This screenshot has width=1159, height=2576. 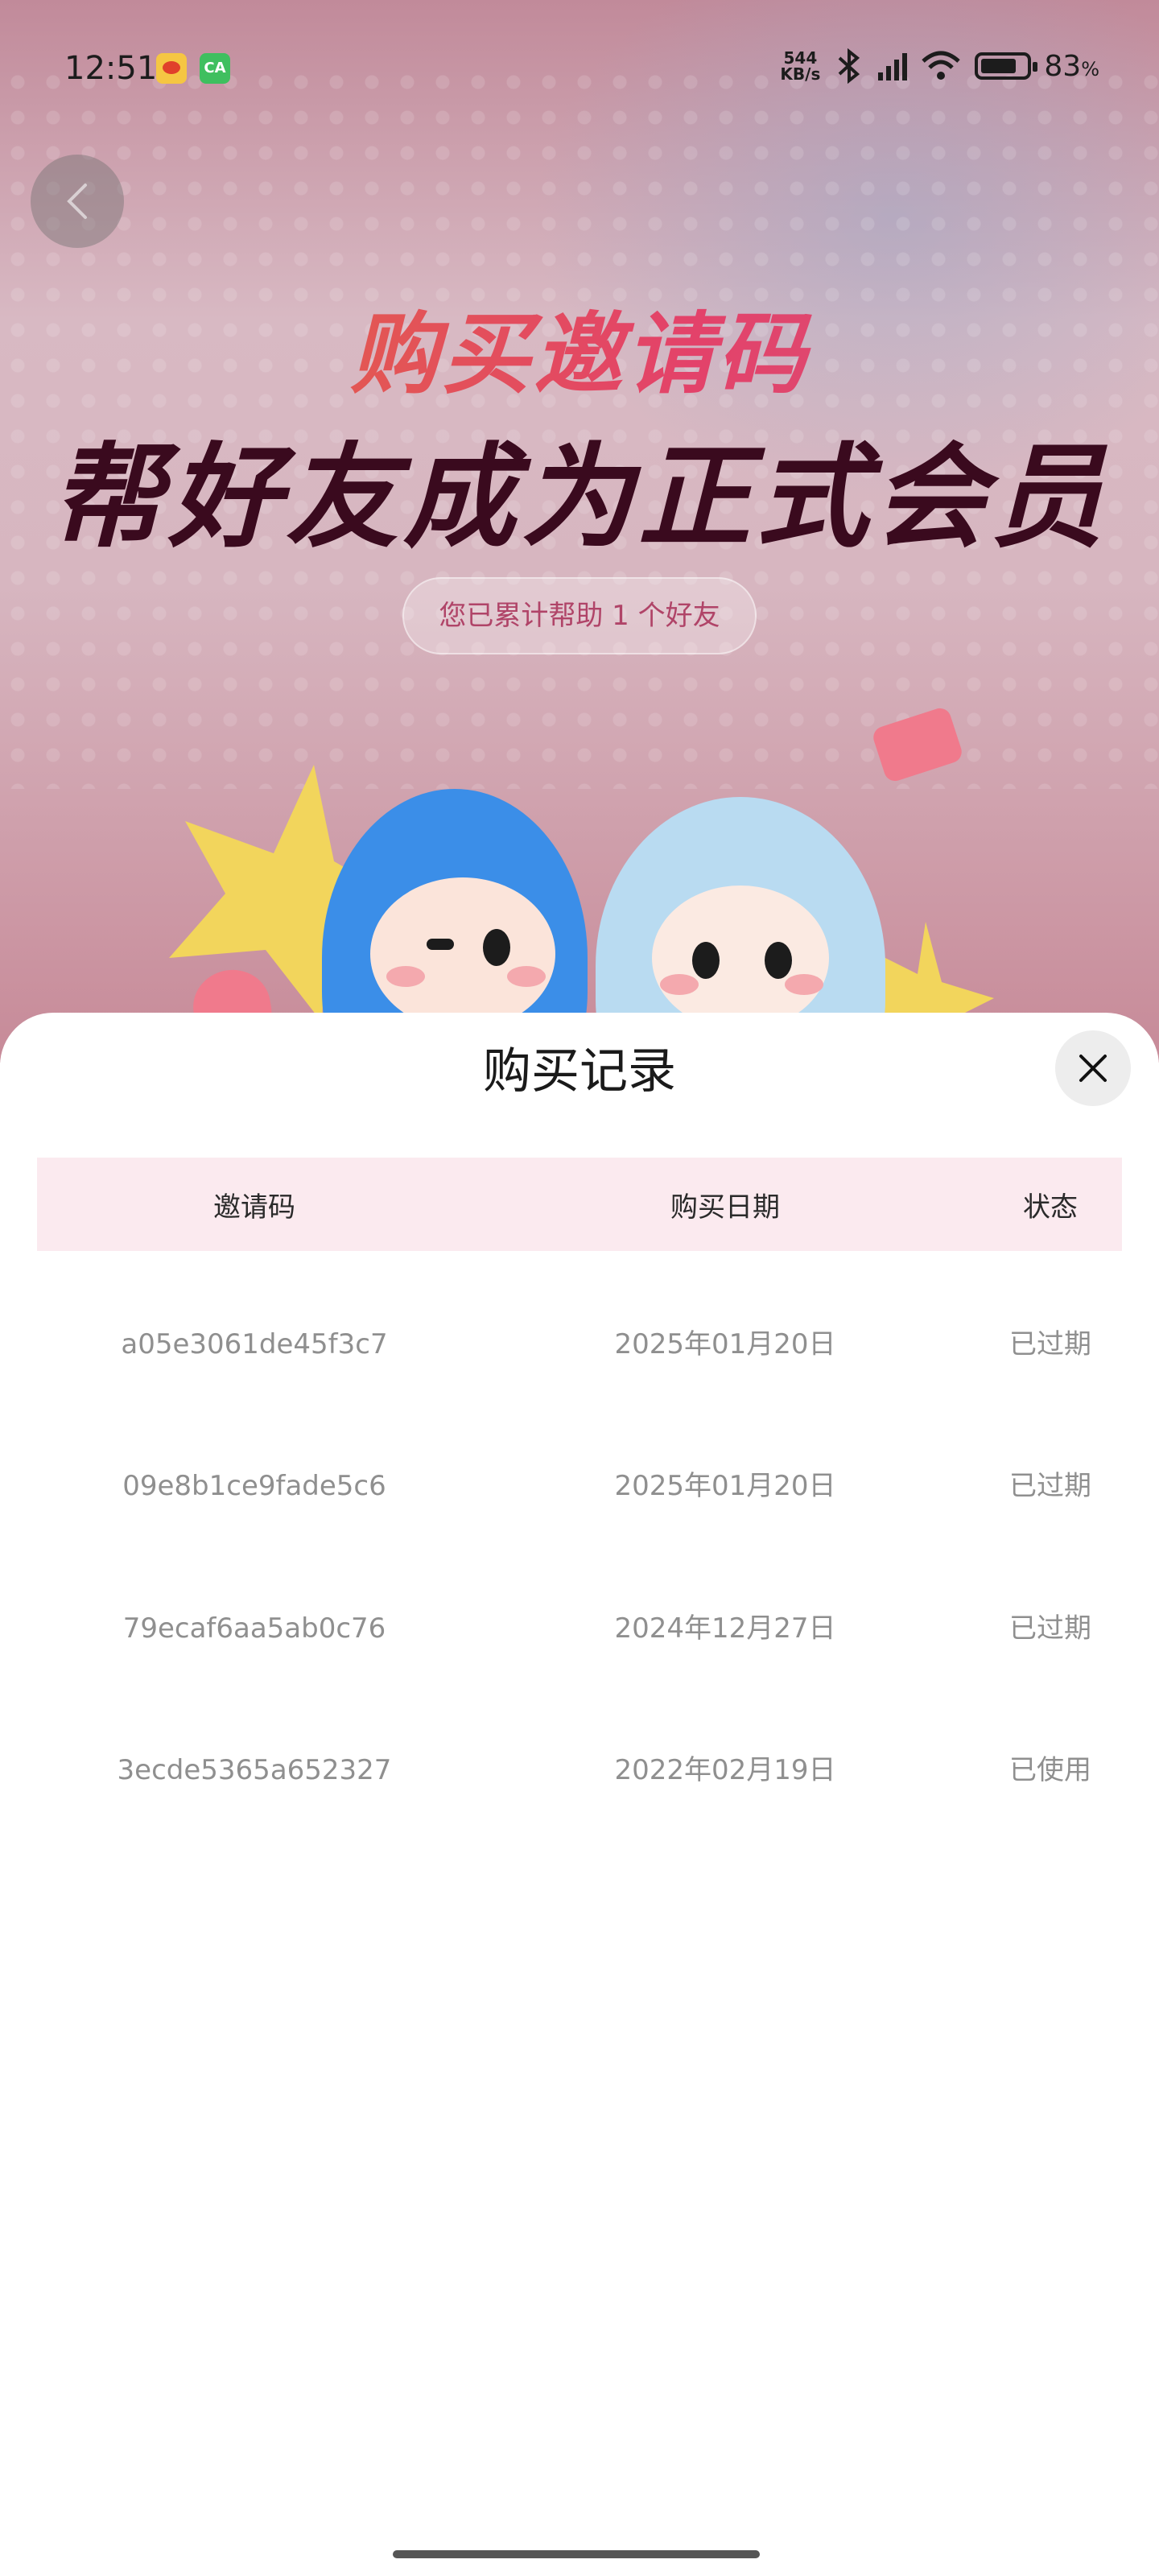 I want to click on invite-code: a05e3061de45f3c7, so click(x=254, y=1344).